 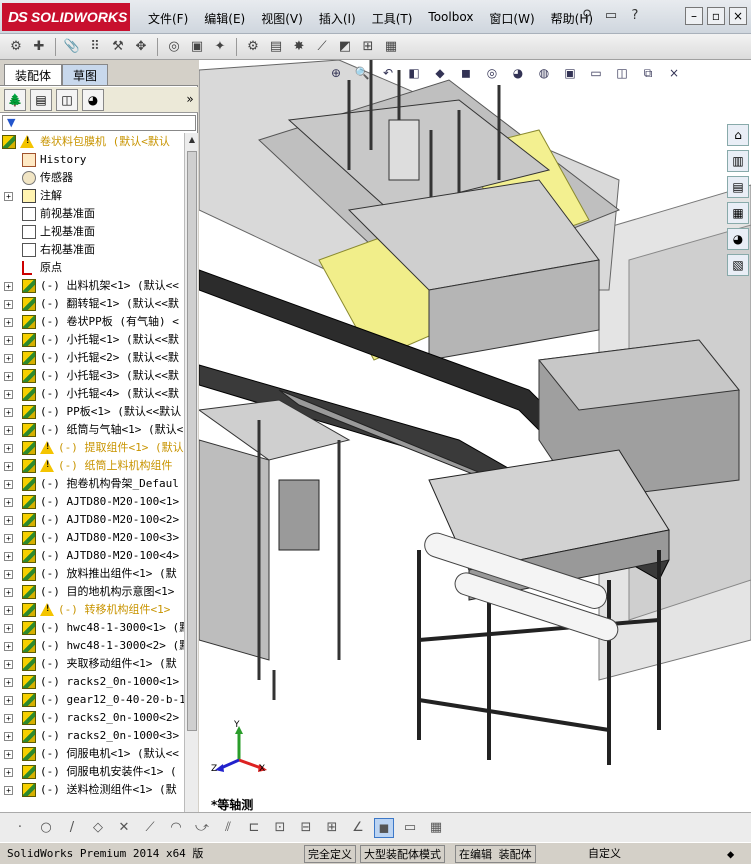 What do you see at coordinates (220, 47) in the screenshot?
I see `reference-geometry-icon: ✦` at bounding box center [220, 47].